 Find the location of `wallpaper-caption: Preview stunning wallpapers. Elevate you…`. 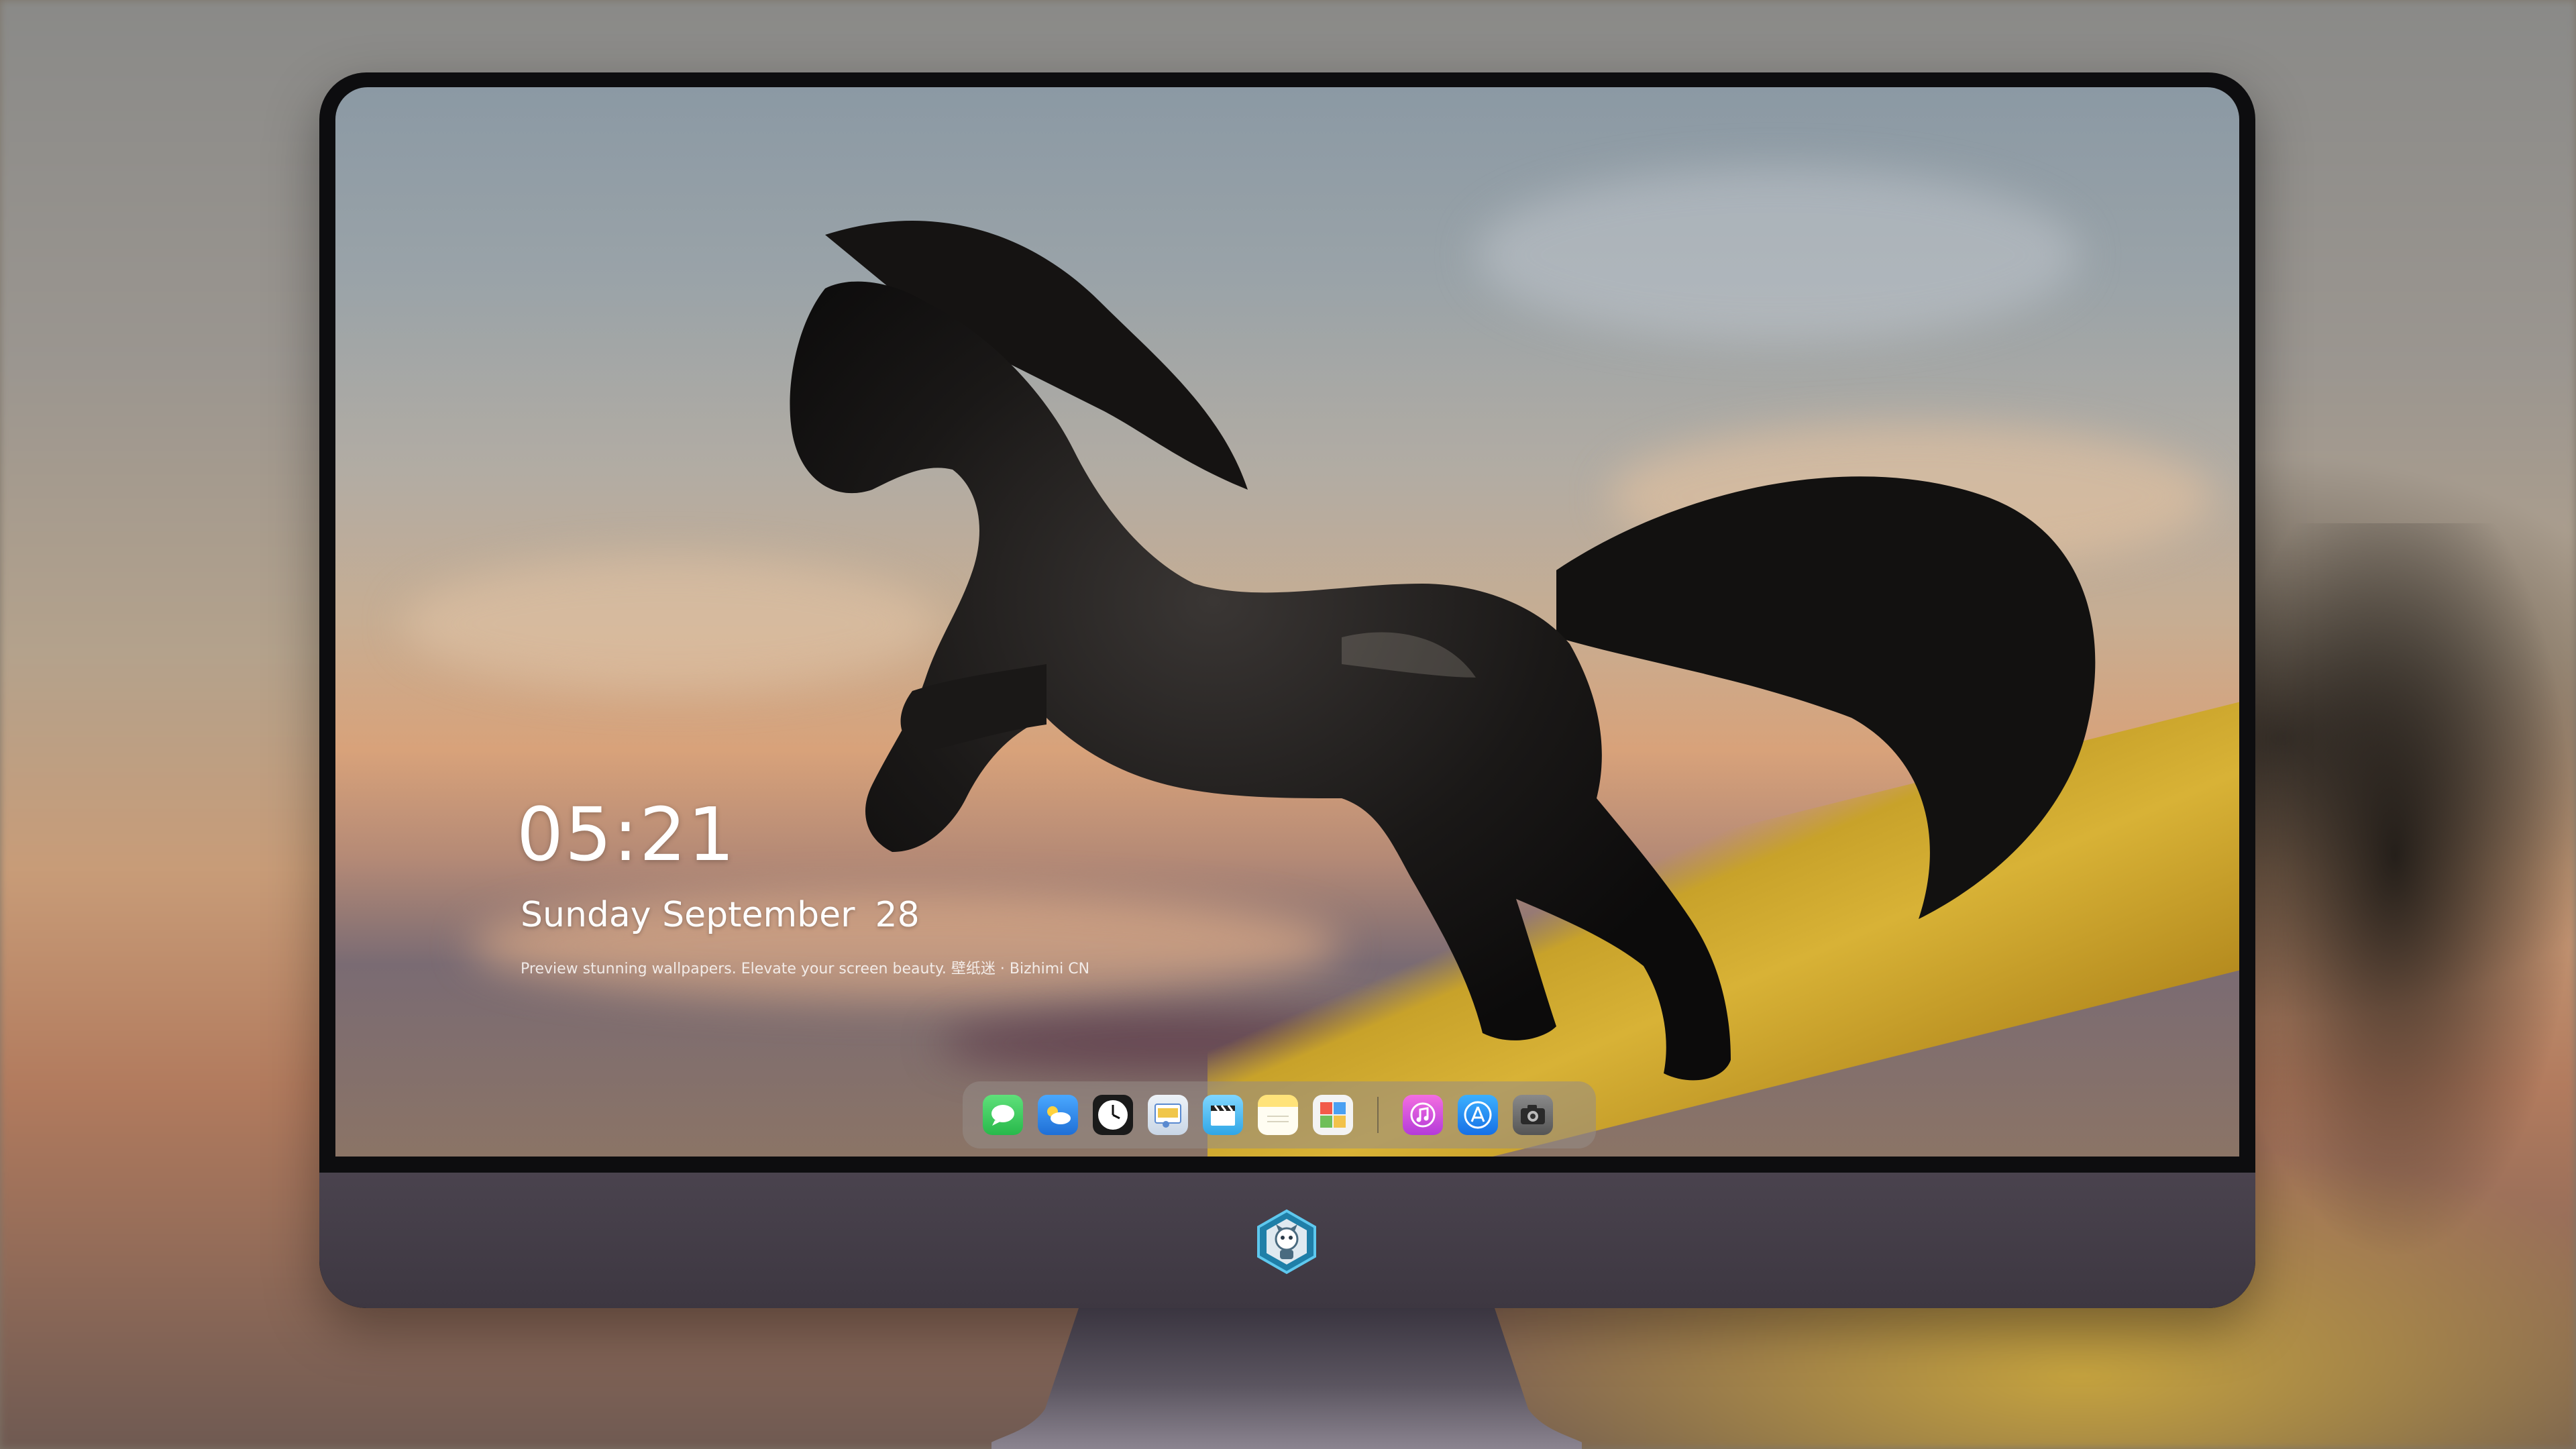

wallpaper-caption: Preview stunning wallpapers. Elevate you… is located at coordinates (805, 969).